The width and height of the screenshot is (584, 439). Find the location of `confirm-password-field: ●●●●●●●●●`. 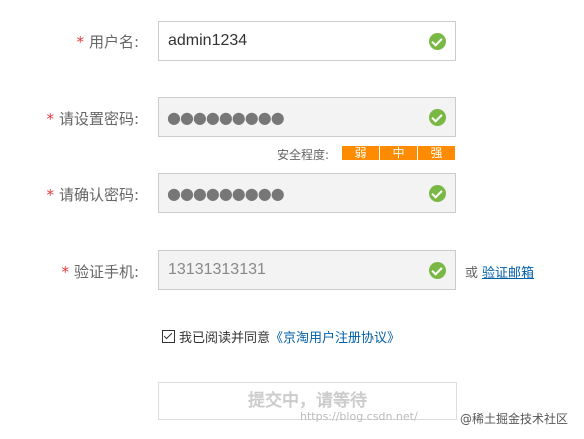

confirm-password-field: ●●●●●●●●● is located at coordinates (307, 193).